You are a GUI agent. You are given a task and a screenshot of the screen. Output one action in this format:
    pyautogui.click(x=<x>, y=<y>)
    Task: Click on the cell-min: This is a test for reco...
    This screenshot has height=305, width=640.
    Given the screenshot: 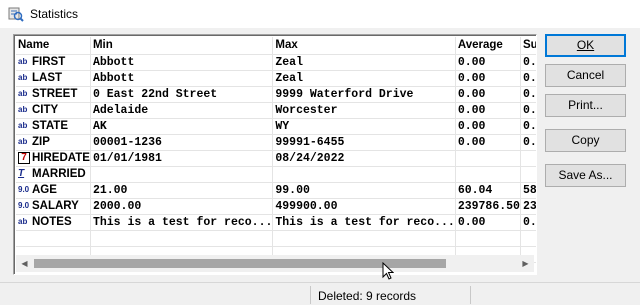 What is the action you would take?
    pyautogui.click(x=182, y=222)
    